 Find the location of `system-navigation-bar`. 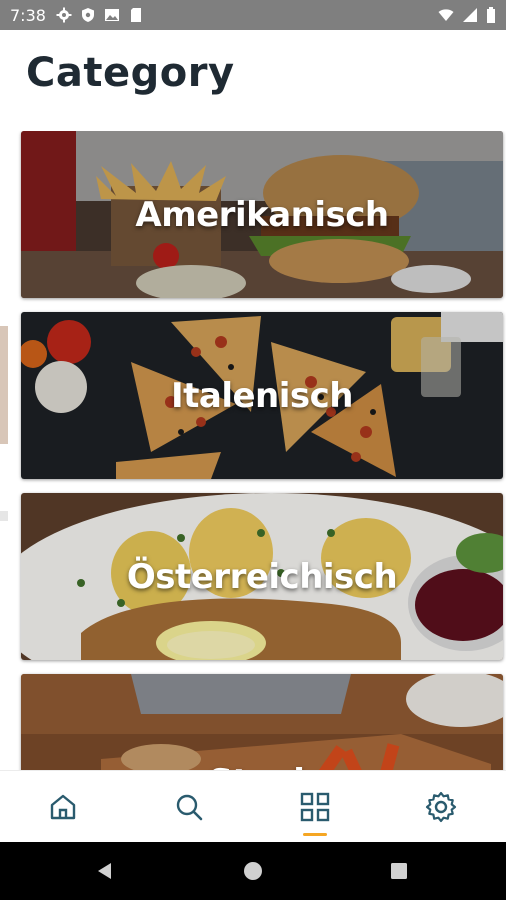

system-navigation-bar is located at coordinates (253, 871).